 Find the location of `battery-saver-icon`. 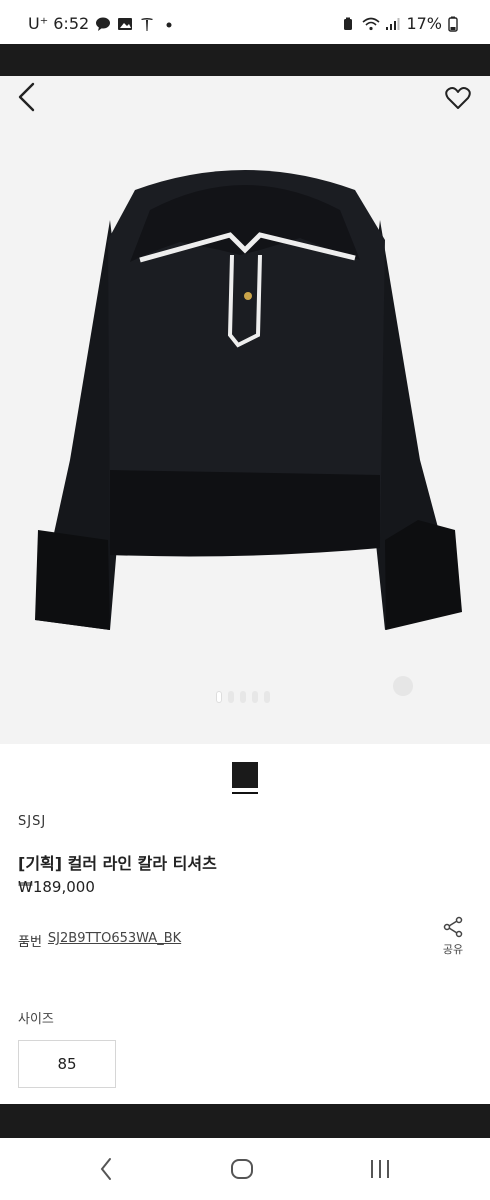

battery-saver-icon is located at coordinates (348, 24).